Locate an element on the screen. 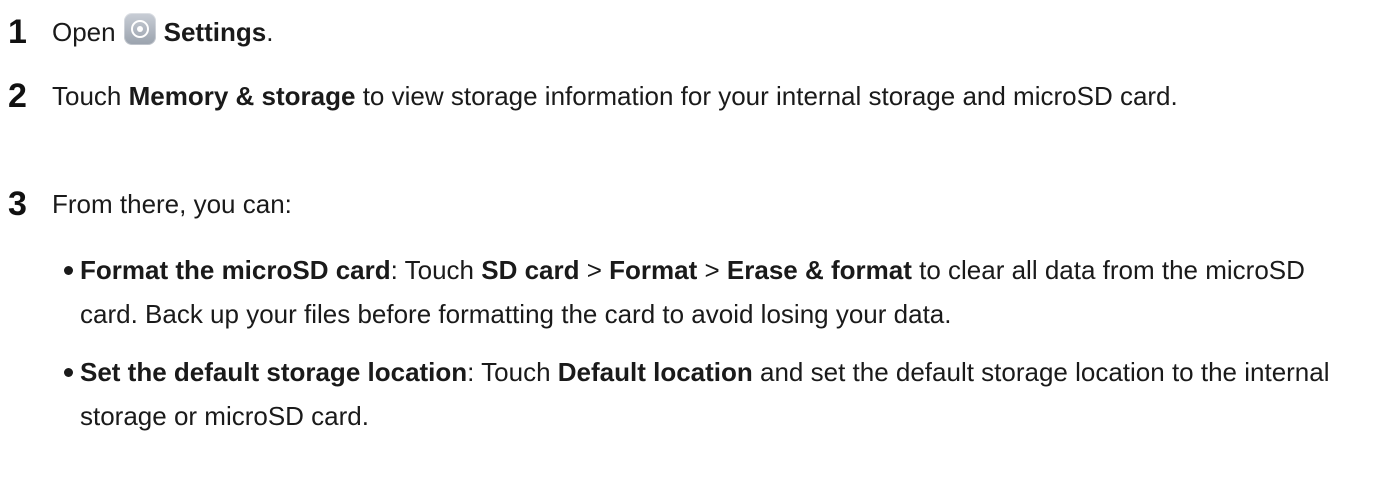  sd-card-label: SD card is located at coordinates (530, 270).